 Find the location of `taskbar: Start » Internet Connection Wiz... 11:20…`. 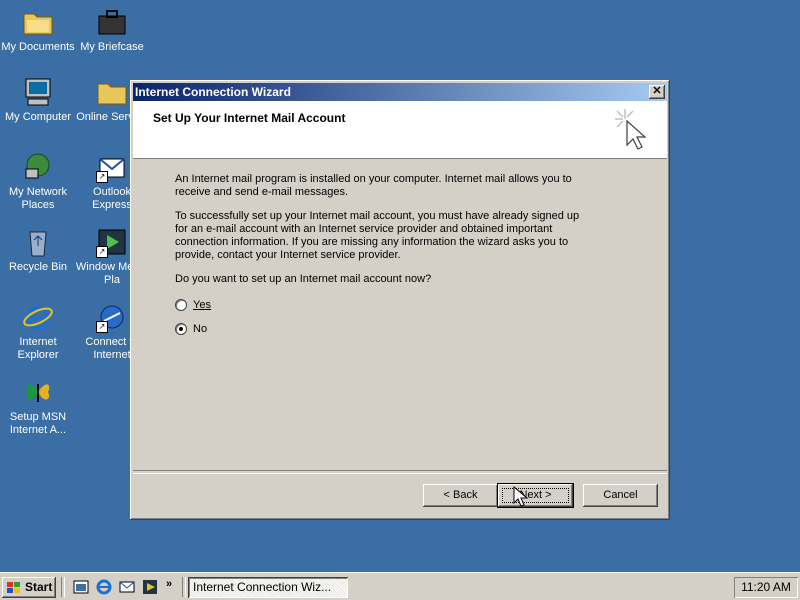

taskbar: Start » Internet Connection Wiz... 11:20… is located at coordinates (400, 586).